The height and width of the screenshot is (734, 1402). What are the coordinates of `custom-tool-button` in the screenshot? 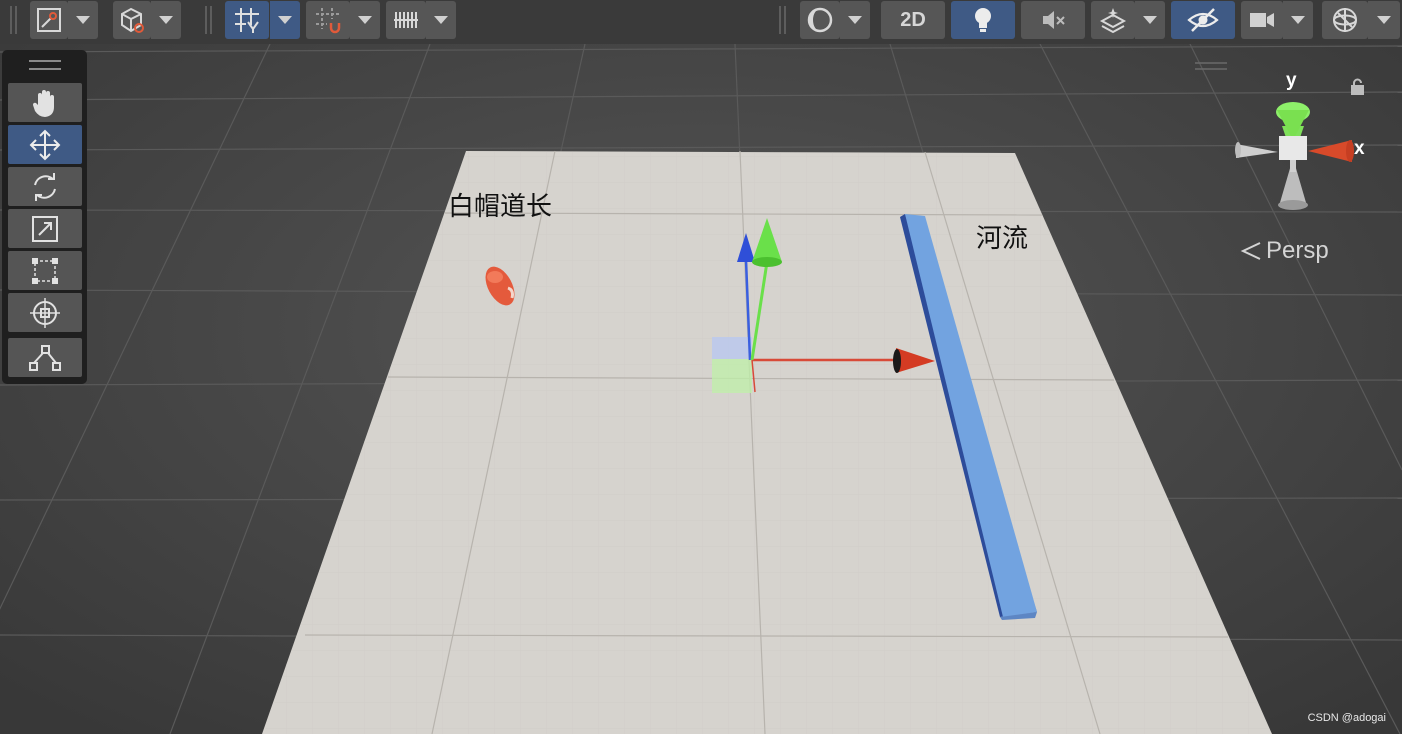 It's located at (45, 357).